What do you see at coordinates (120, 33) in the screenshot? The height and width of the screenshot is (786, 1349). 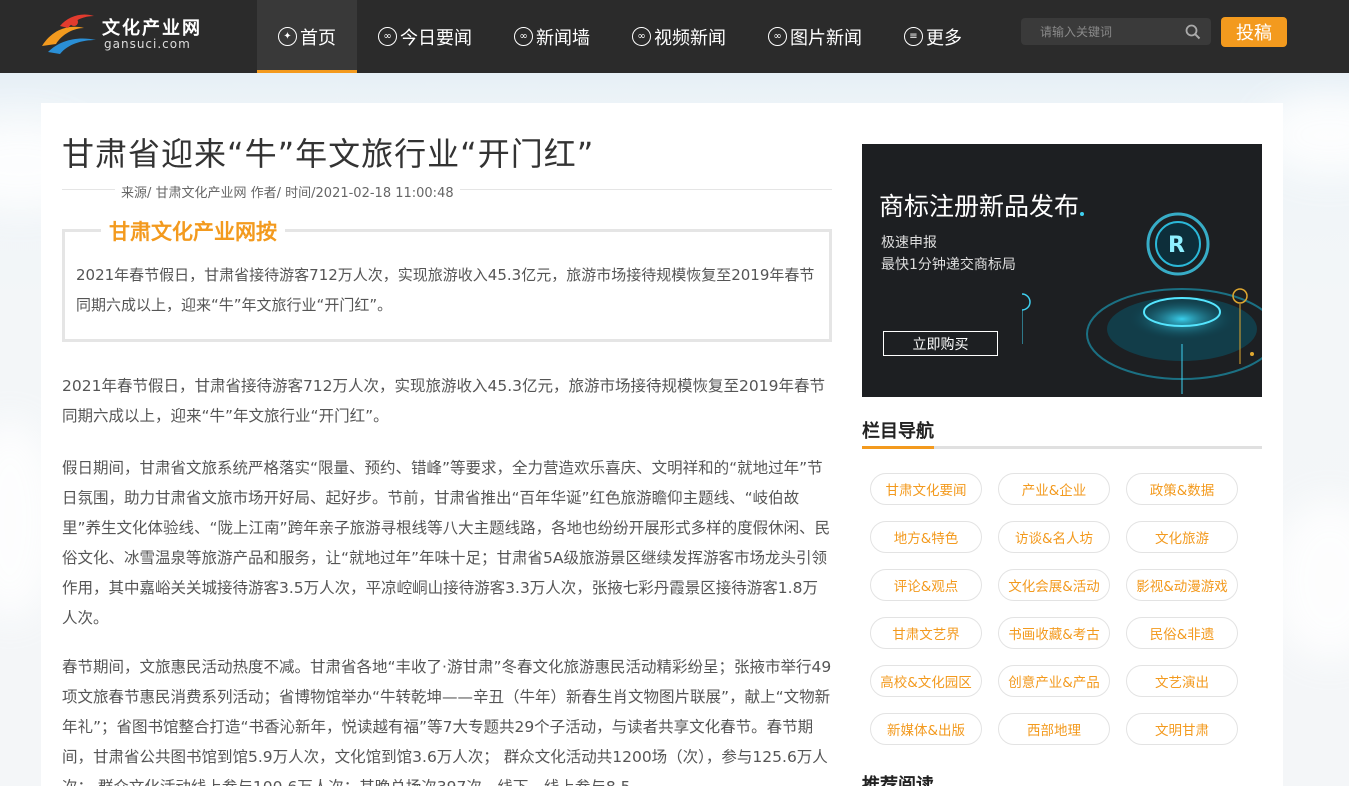 I see `site-logo: 文化产业网 gansuci.com` at bounding box center [120, 33].